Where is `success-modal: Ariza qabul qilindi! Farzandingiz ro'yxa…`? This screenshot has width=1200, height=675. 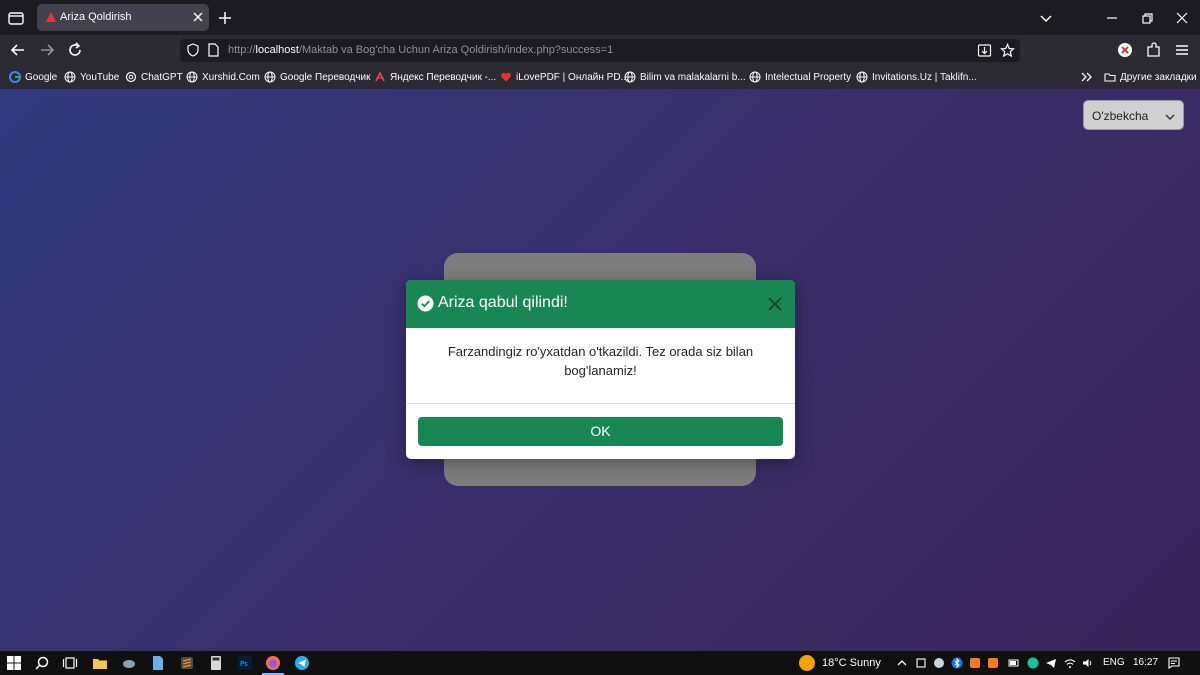 success-modal: Ariza qabul qilindi! Farzandingiz ro'yxa… is located at coordinates (600, 369).